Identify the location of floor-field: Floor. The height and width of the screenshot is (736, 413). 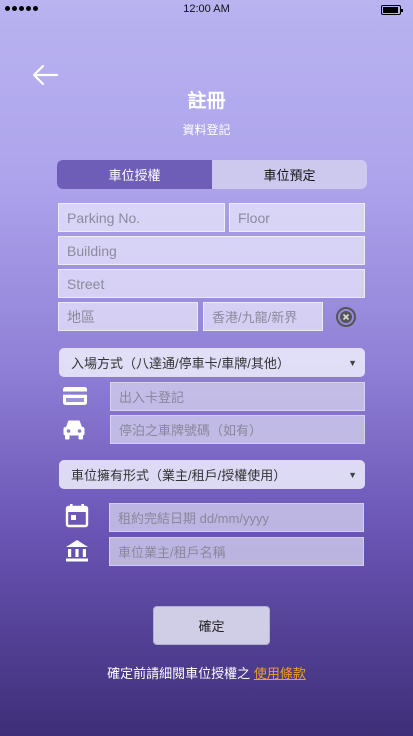
(297, 217).